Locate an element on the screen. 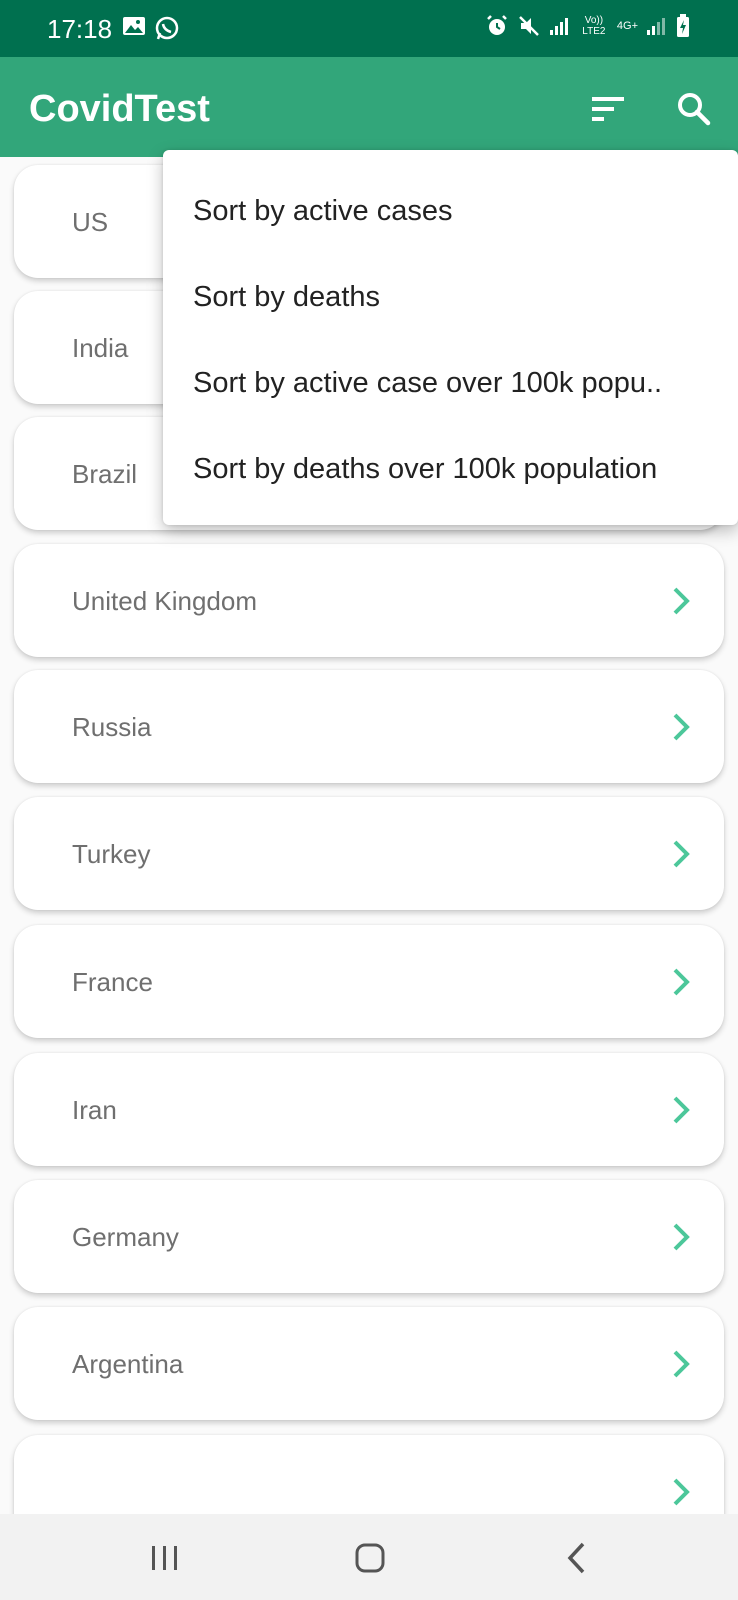  status-time: 17:18 is located at coordinates (80, 29).